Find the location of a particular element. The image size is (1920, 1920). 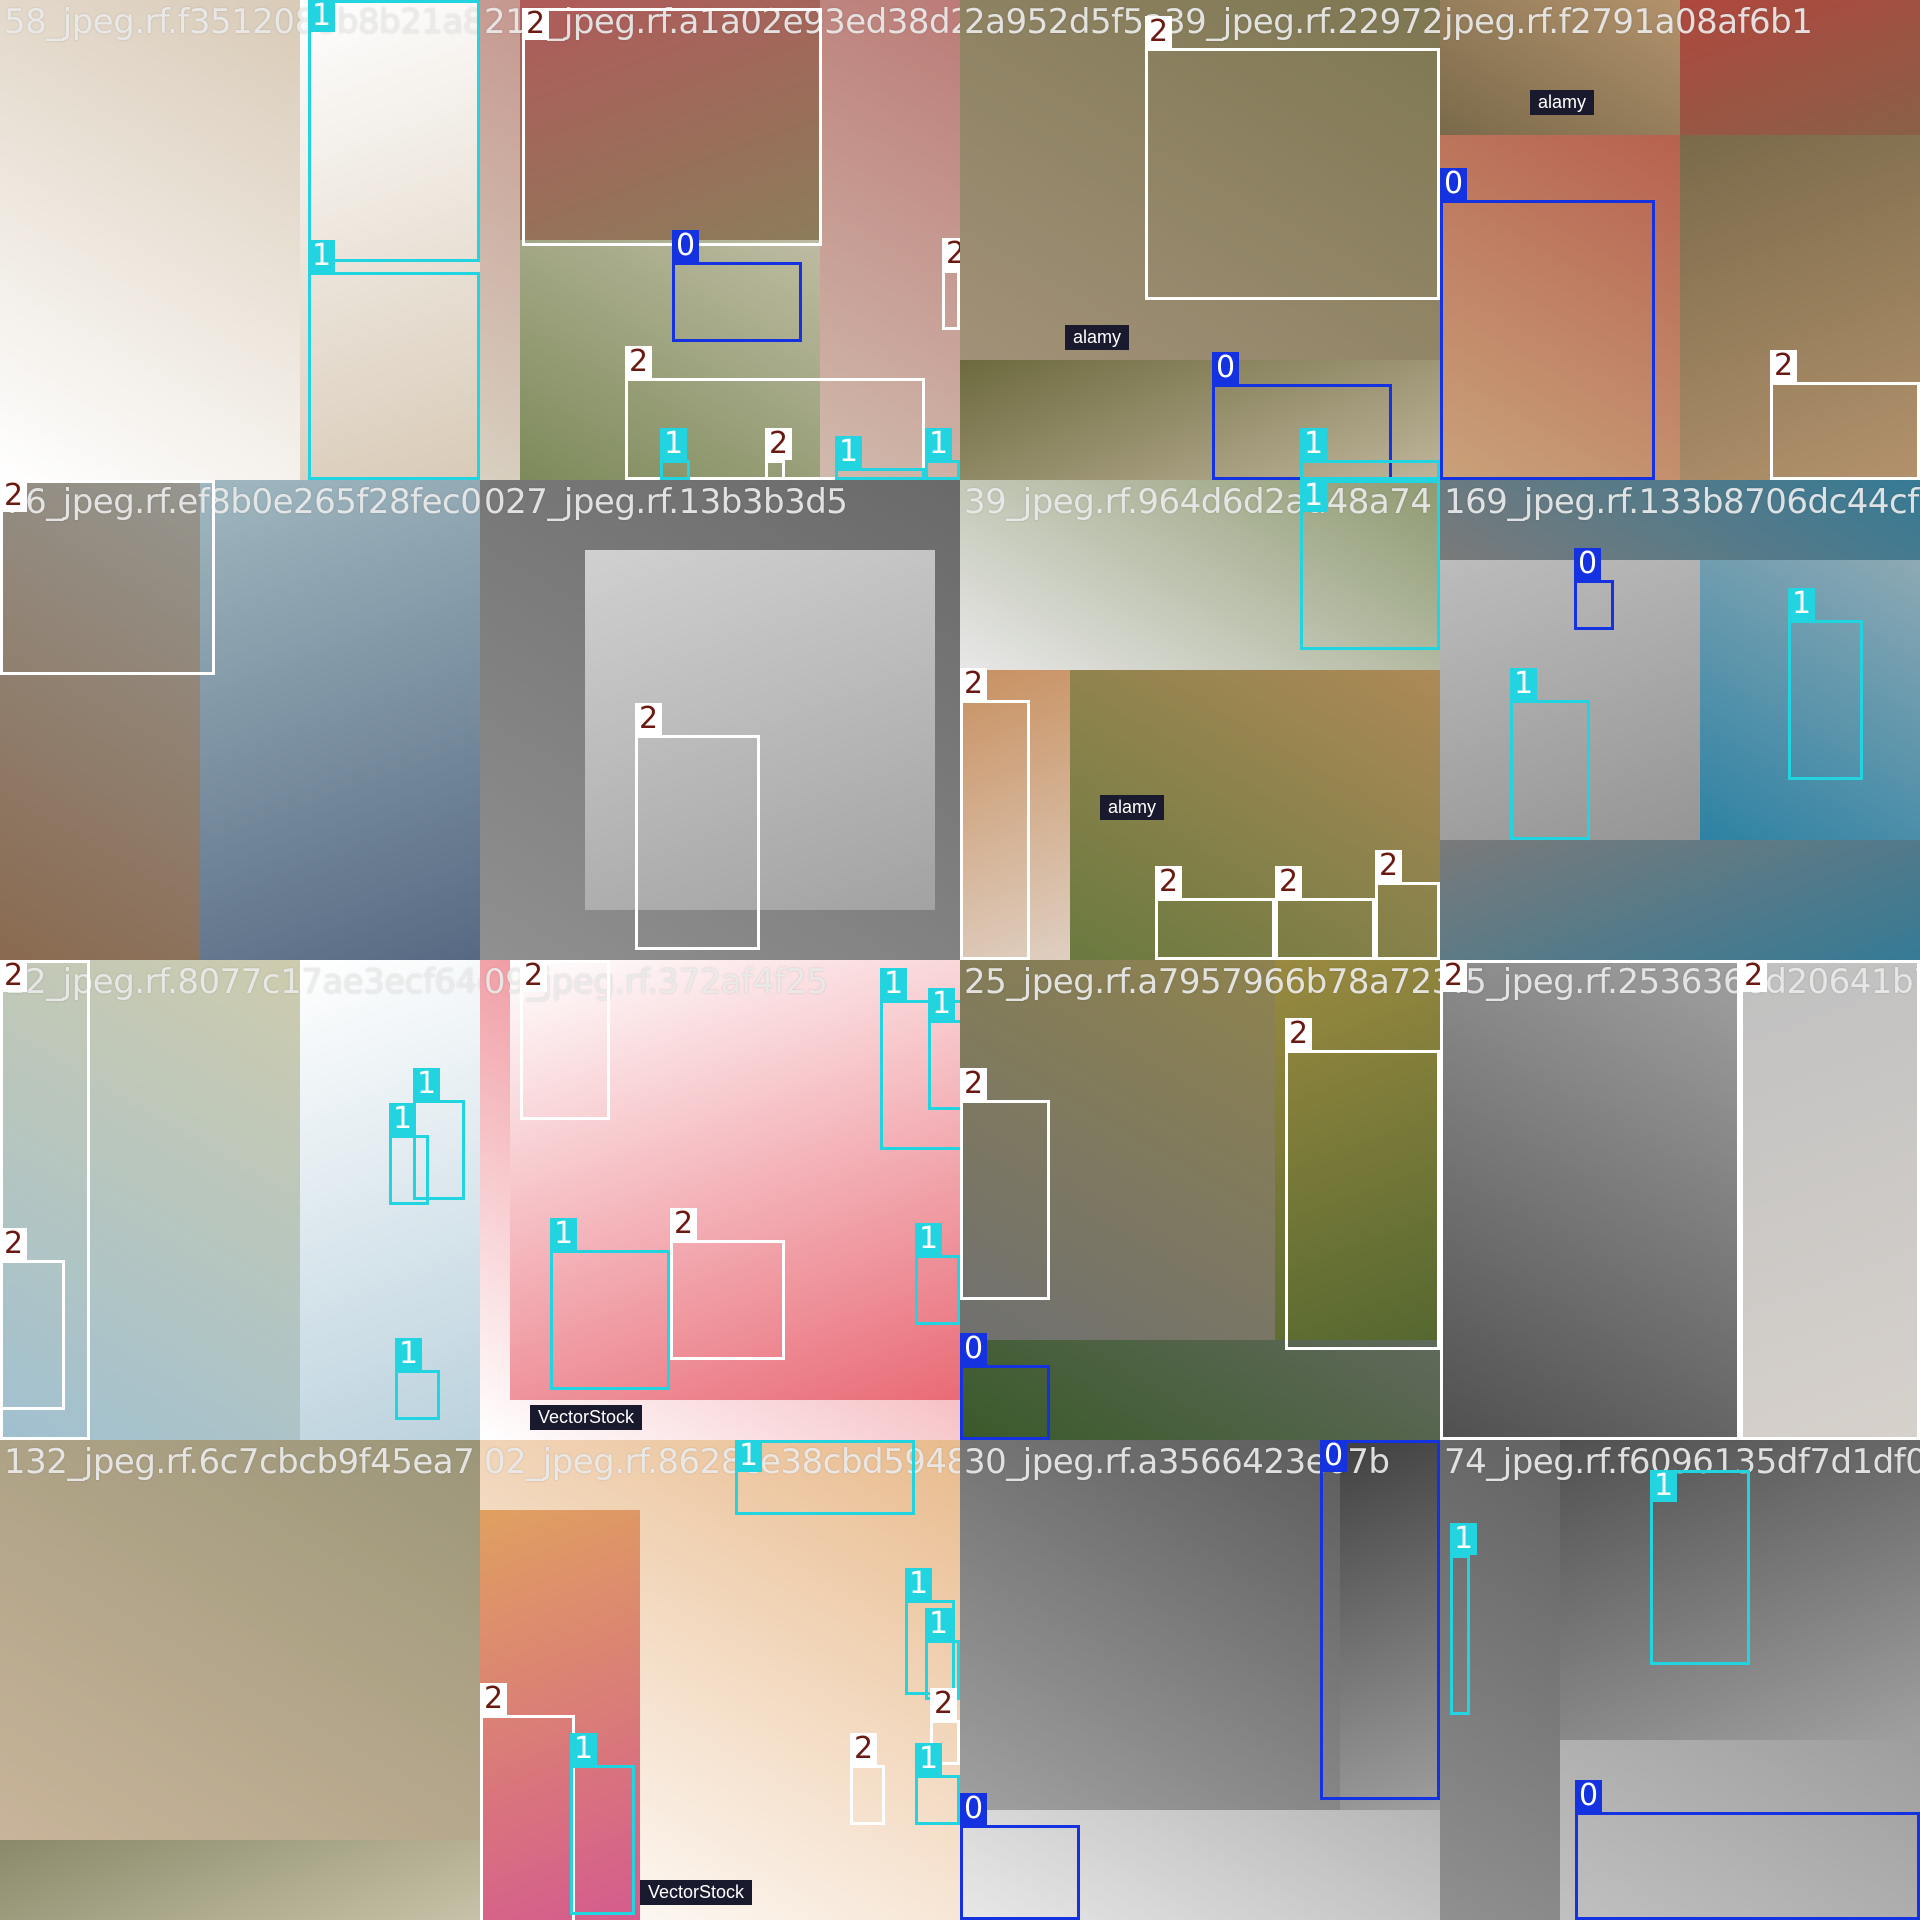

mosaic-tile: 39_jpeg.rf.964d6d2ad48a74 1 2 2 2 2 is located at coordinates (1200, 720).